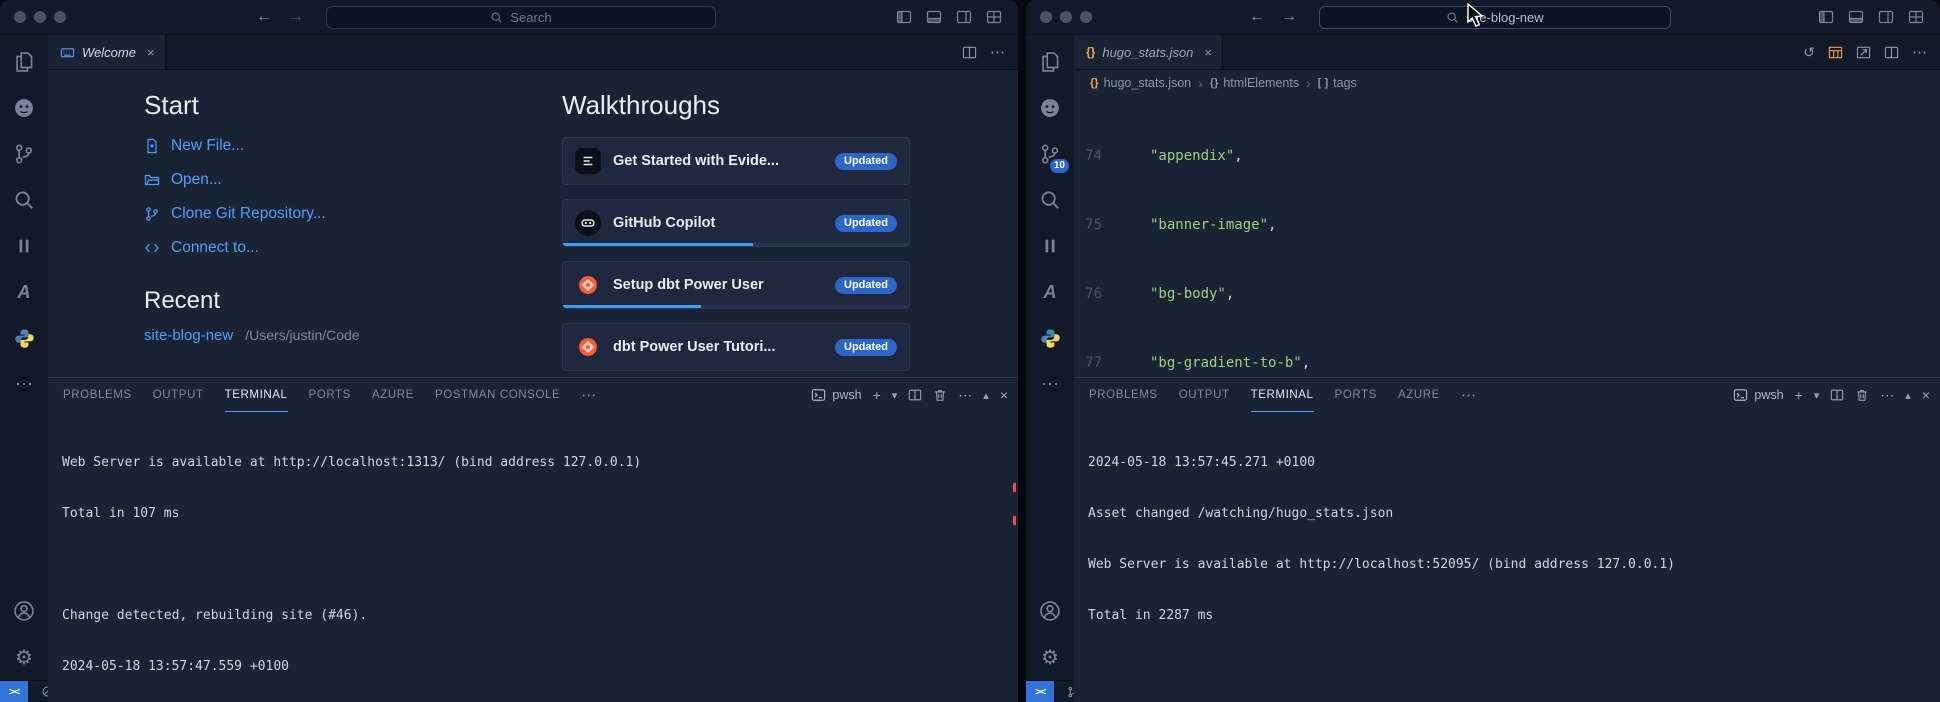  Describe the element at coordinates (1149, 52) in the screenshot. I see `tab-hugo-stats-json: {} hugo_stats.json ×` at that location.